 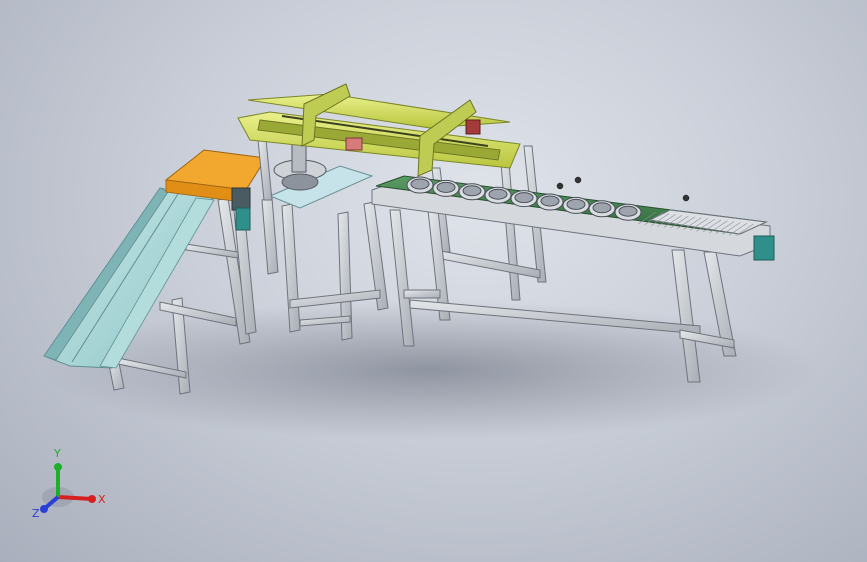 What do you see at coordinates (57, 453) in the screenshot?
I see `y-axis-label: Y` at bounding box center [57, 453].